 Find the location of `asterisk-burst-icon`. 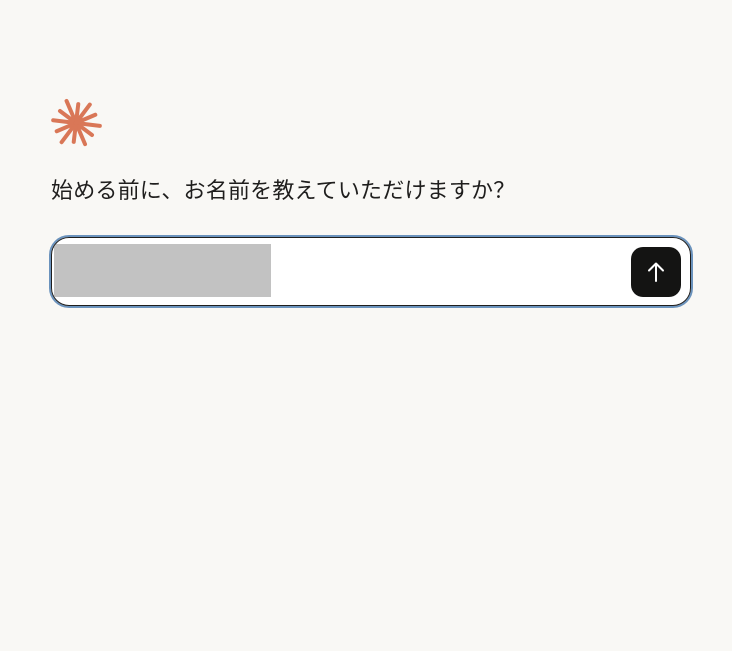

asterisk-burst-icon is located at coordinates (76, 122).